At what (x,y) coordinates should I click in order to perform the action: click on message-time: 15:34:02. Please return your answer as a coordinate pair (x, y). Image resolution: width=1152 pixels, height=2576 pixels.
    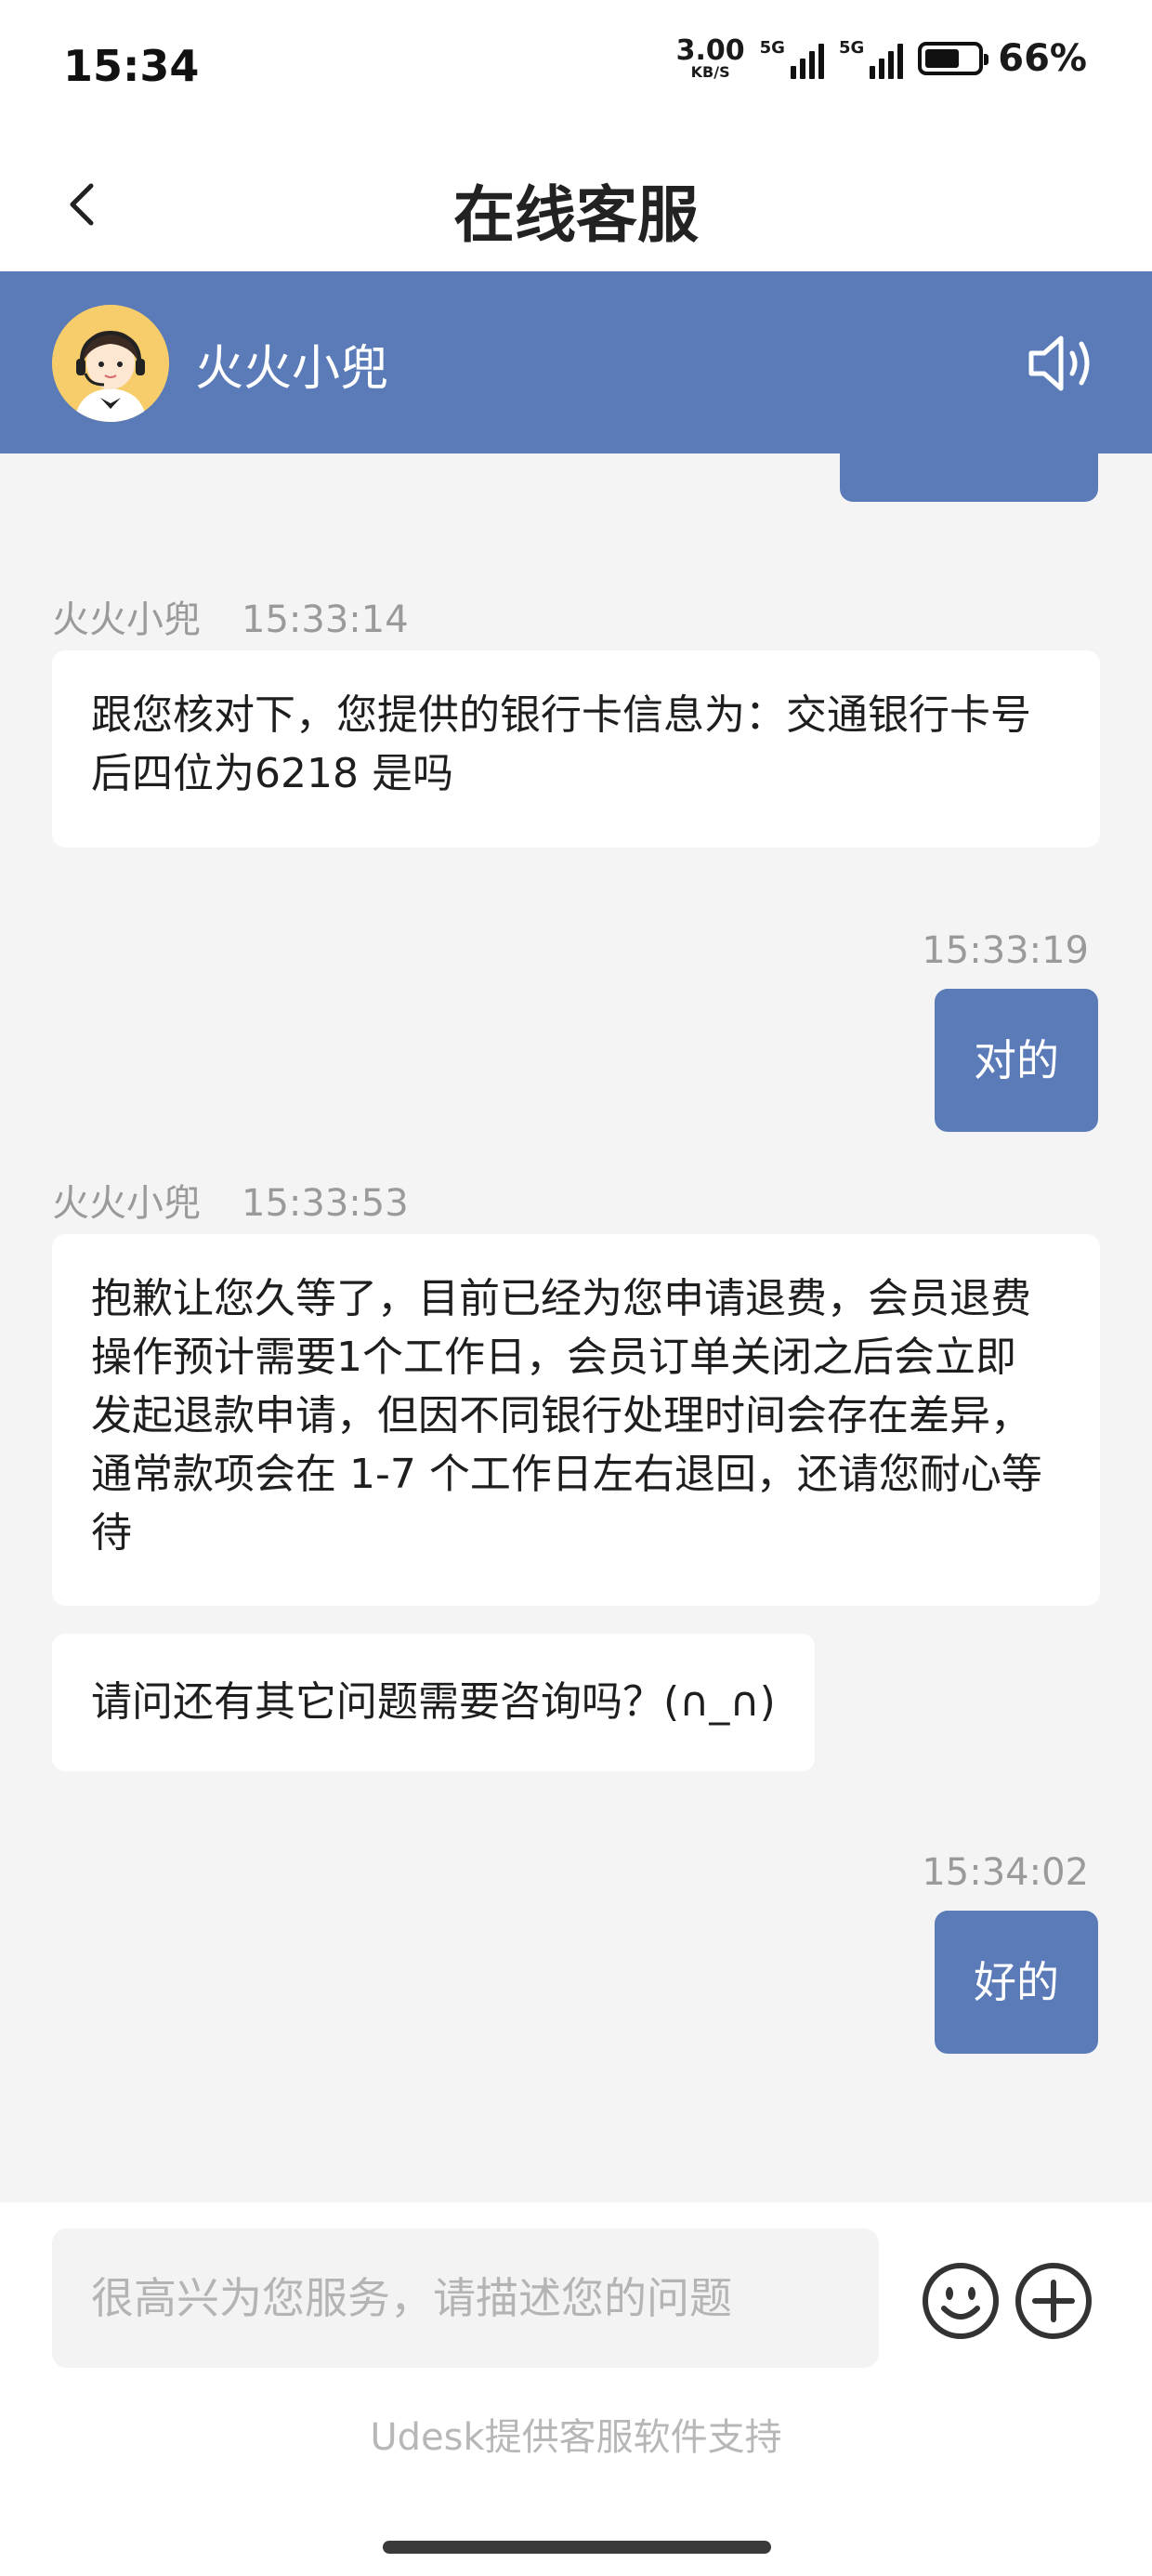
    Looking at the image, I should click on (1006, 1872).